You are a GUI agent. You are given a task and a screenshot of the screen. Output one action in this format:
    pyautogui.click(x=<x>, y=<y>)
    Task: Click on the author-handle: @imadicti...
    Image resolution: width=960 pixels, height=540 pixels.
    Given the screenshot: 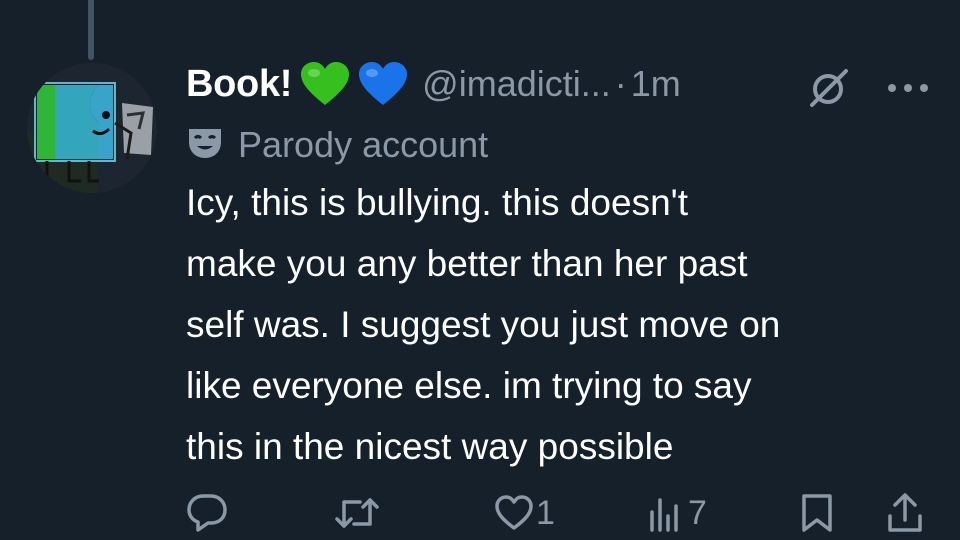 What is the action you would take?
    pyautogui.click(x=516, y=84)
    